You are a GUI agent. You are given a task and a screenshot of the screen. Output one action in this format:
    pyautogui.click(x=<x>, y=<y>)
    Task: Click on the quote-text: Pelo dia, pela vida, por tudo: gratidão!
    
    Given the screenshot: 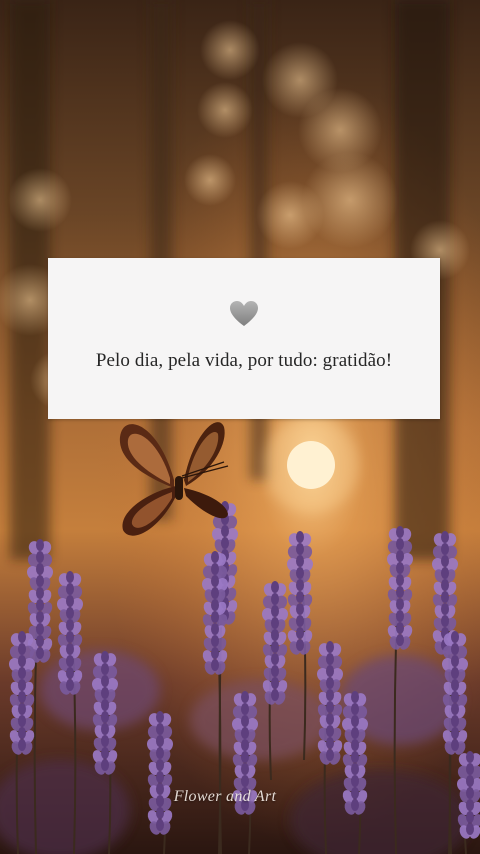 What is the action you would take?
    pyautogui.click(x=244, y=360)
    